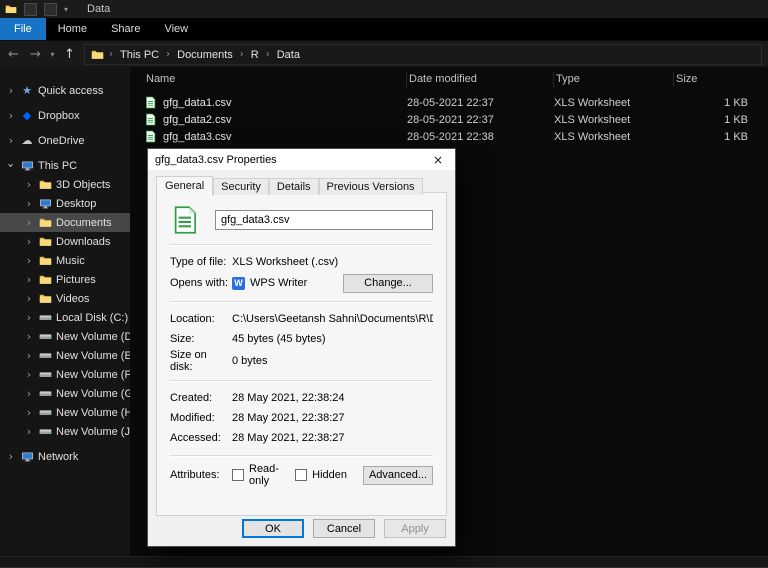 The width and height of the screenshot is (768, 568). What do you see at coordinates (241, 186) in the screenshot?
I see `tab-security: Security` at bounding box center [241, 186].